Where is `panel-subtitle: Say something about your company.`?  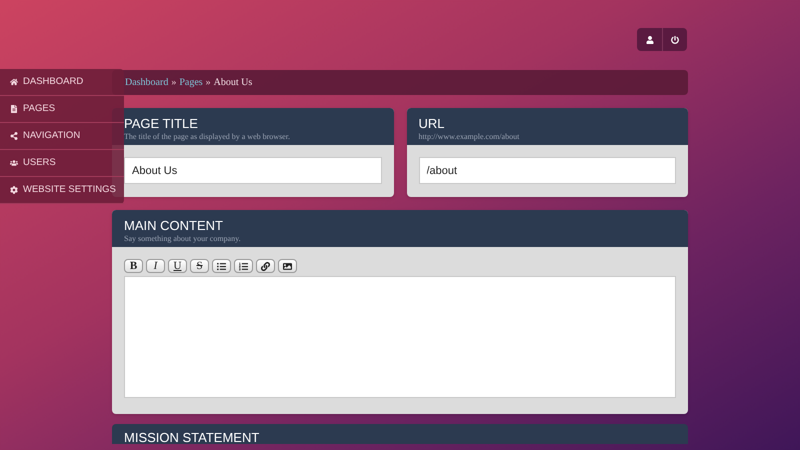
panel-subtitle: Say something about your company. is located at coordinates (183, 238).